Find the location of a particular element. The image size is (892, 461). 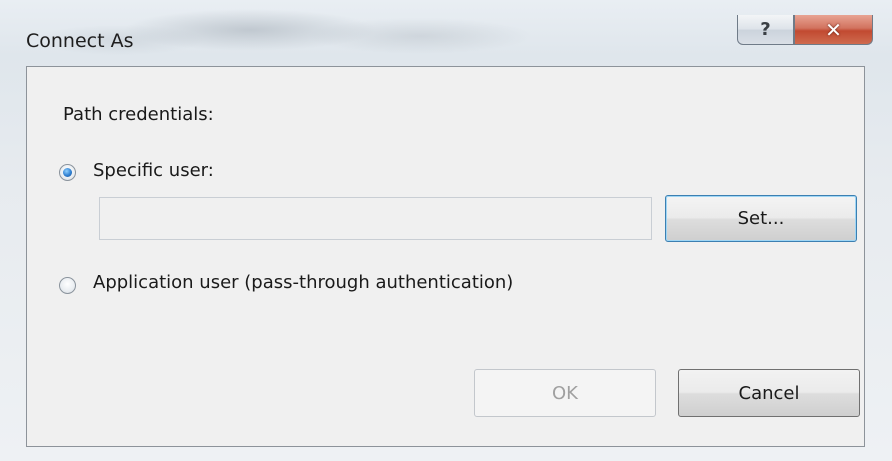

help-button: ? is located at coordinates (765, 30).